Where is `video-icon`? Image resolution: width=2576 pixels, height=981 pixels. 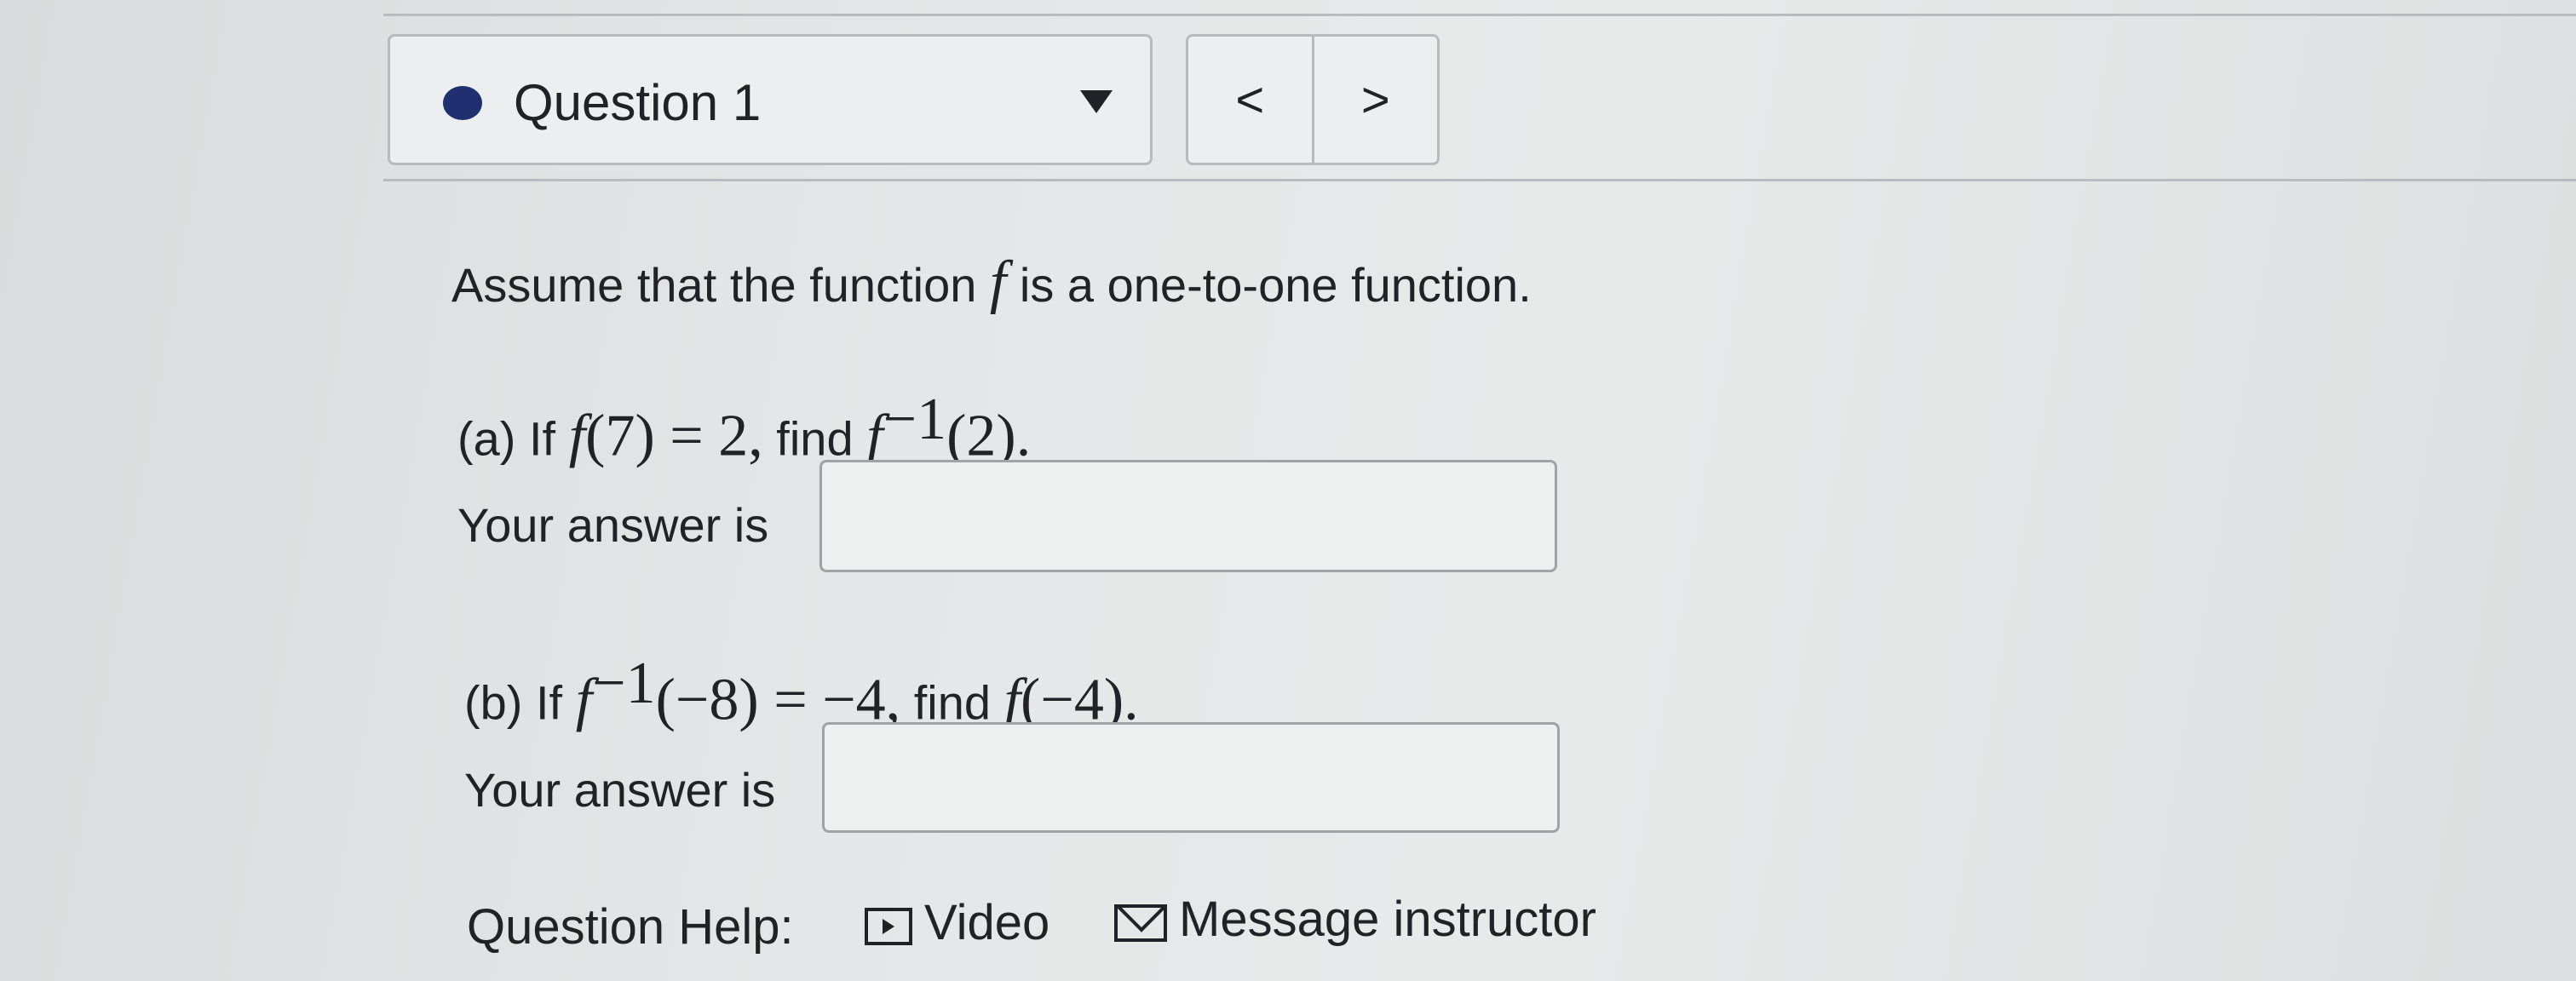 video-icon is located at coordinates (889, 926).